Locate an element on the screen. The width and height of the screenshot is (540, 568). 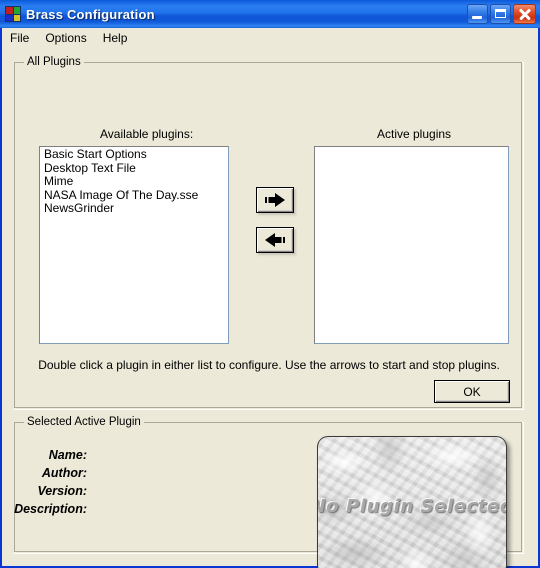
app-grid-icon is located at coordinates (13, 14).